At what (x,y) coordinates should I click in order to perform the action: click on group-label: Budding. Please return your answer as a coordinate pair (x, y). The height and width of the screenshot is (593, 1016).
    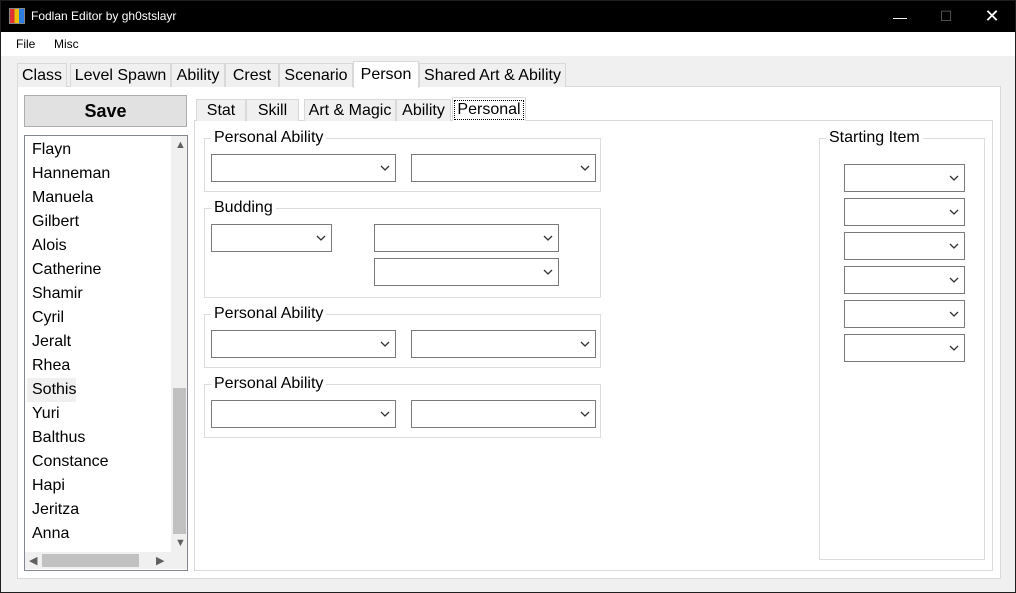
    Looking at the image, I should click on (243, 208).